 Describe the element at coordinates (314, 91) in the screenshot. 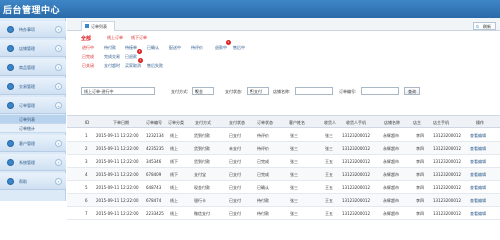

I see `shop-name-input` at that location.